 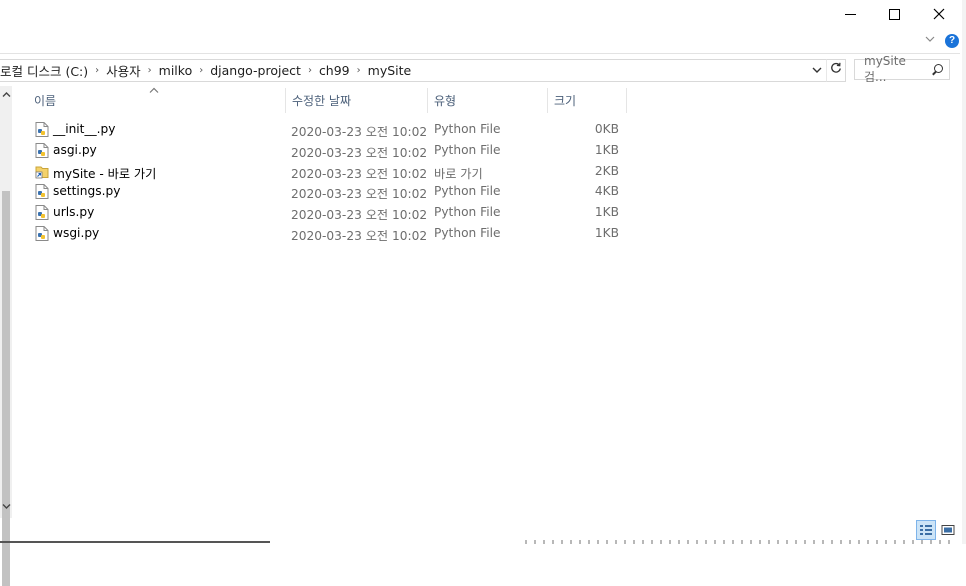 What do you see at coordinates (445, 101) in the screenshot?
I see `column-header-type-label: 유형` at bounding box center [445, 101].